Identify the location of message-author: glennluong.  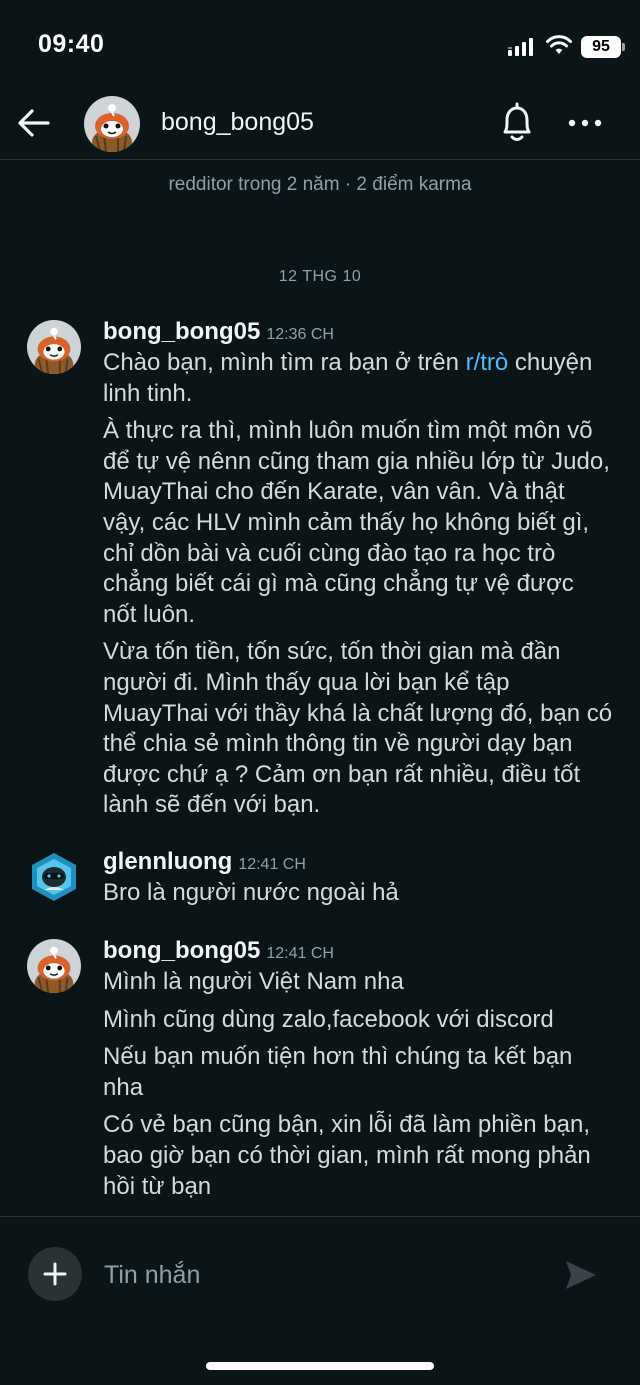
(167, 861).